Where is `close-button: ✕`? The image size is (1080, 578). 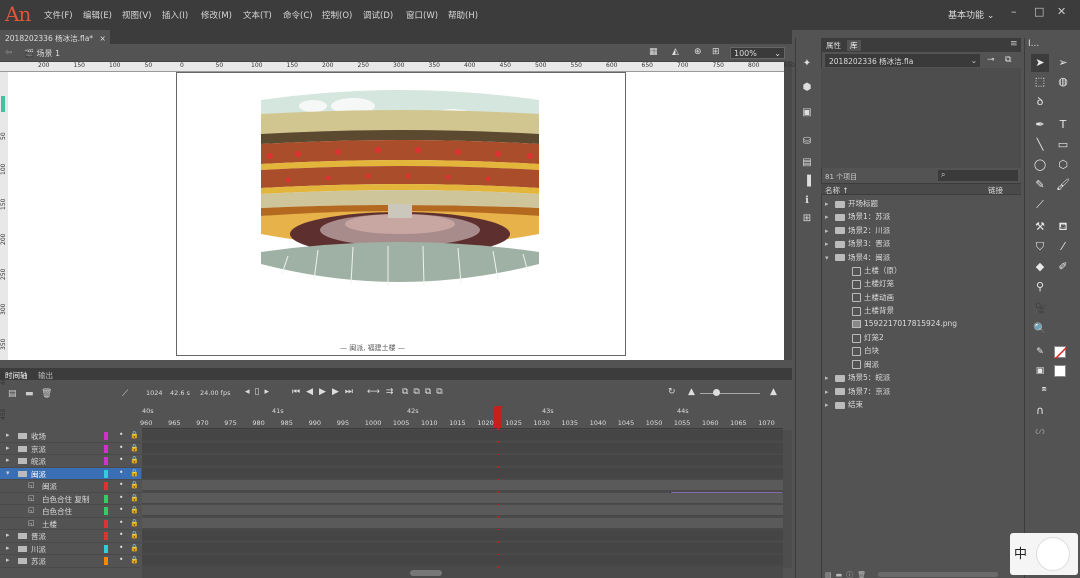
close-button: ✕ is located at coordinates (1061, 11).